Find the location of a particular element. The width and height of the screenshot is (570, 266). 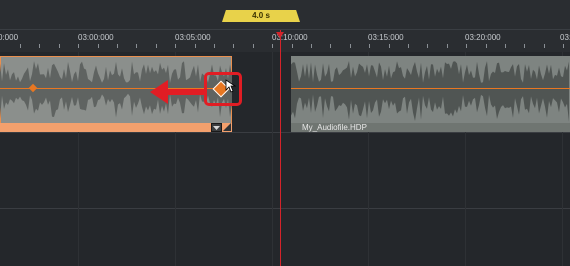

time-label: 03:25:000 is located at coordinates (565, 37).